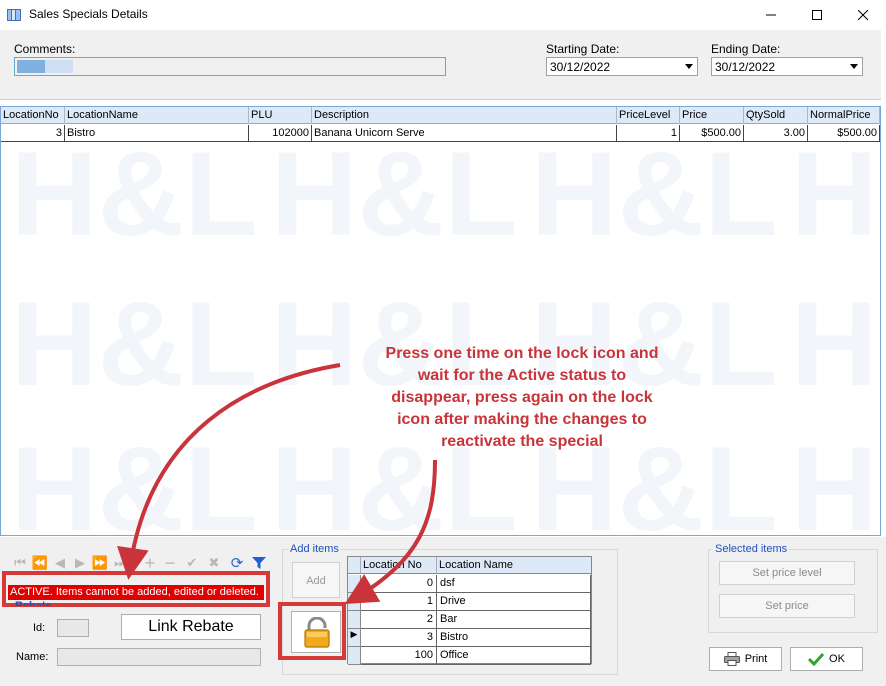  Describe the element at coordinates (756, 659) in the screenshot. I see `print-label: Print` at that location.